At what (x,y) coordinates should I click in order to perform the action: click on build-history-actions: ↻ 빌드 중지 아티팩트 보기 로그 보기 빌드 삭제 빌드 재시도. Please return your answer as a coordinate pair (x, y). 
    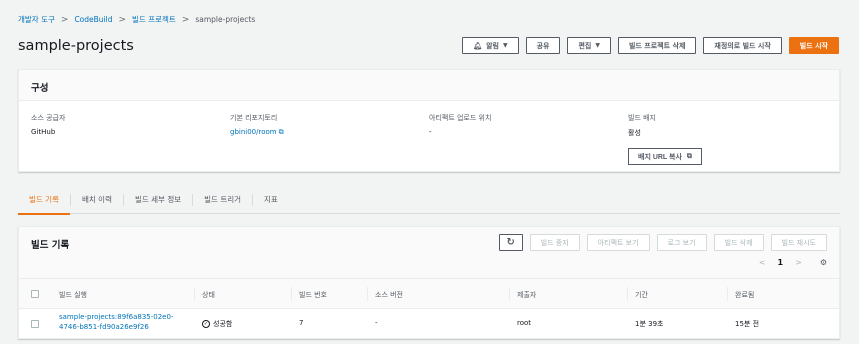
    Looking at the image, I should click on (662, 242).